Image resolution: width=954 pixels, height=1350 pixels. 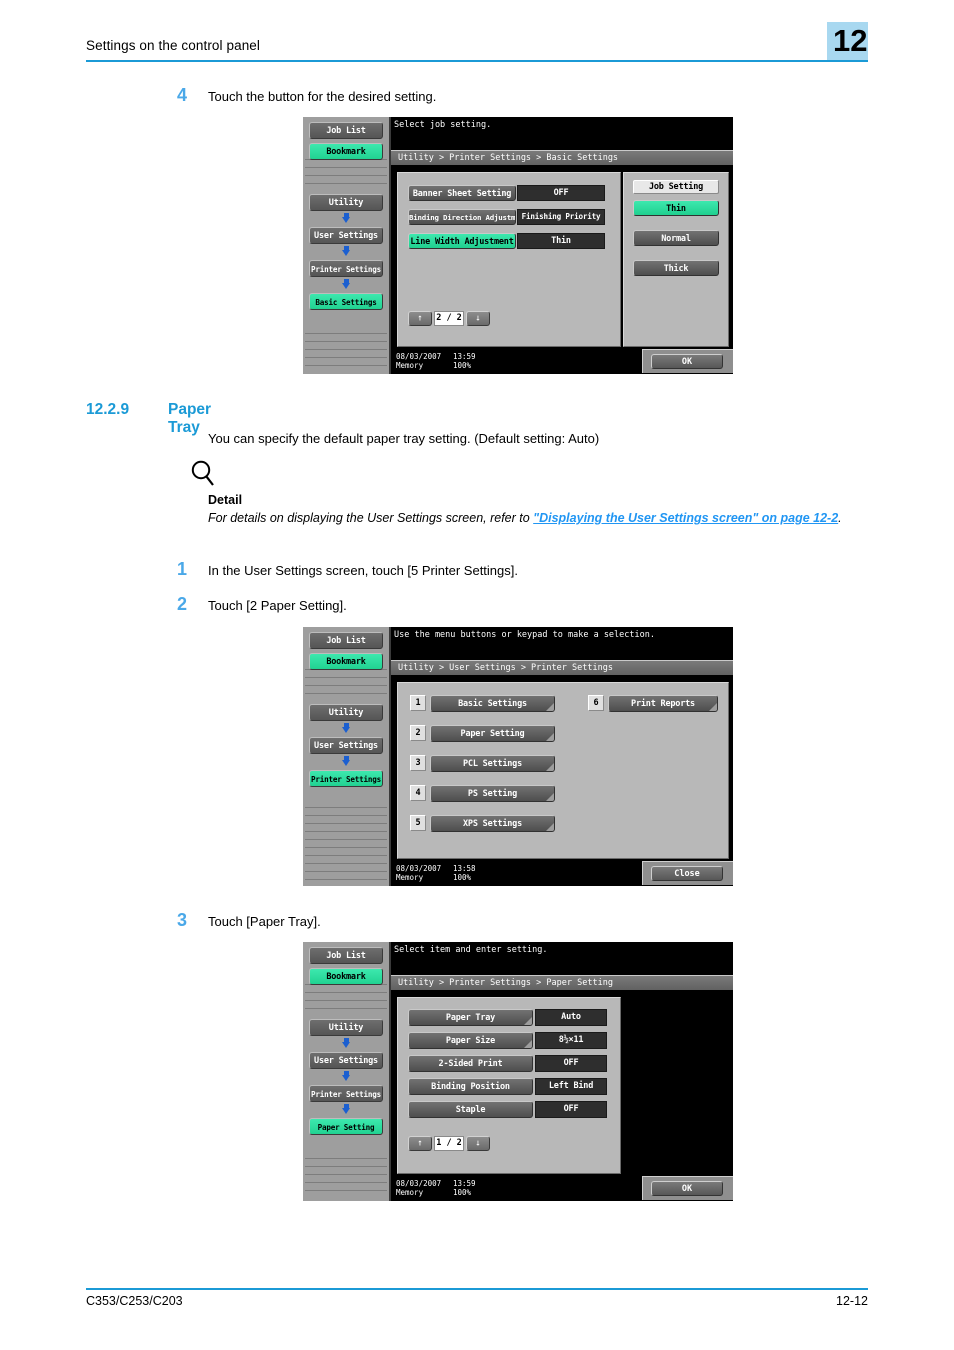 What do you see at coordinates (418, 793) in the screenshot?
I see `panel2-menu-3-index: 4` at bounding box center [418, 793].